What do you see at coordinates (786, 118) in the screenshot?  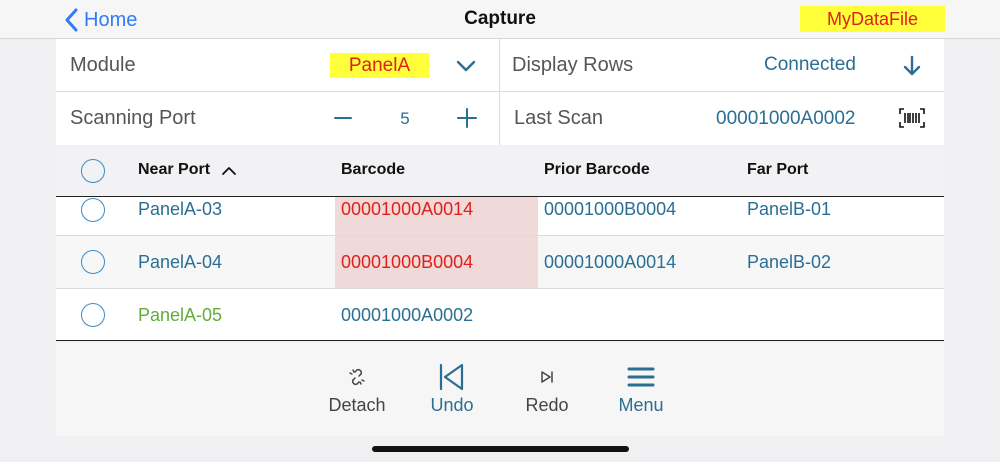 I see `last-scan-value: 00001000A0002` at bounding box center [786, 118].